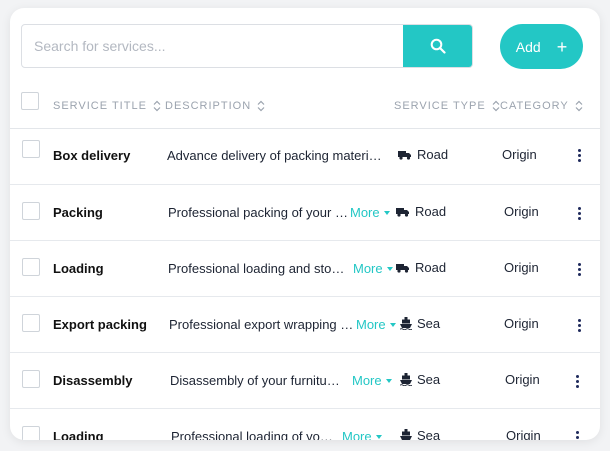  Describe the element at coordinates (92, 155) in the screenshot. I see `service-title: Box delivery` at that location.